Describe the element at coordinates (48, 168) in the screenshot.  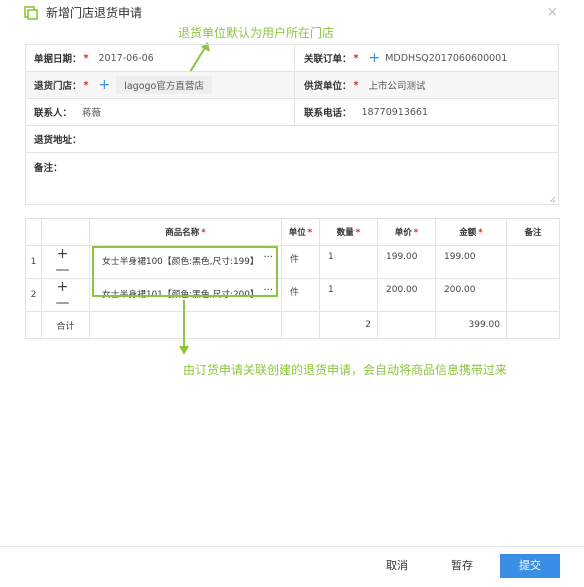
I see `remark-label: 备注：` at that location.